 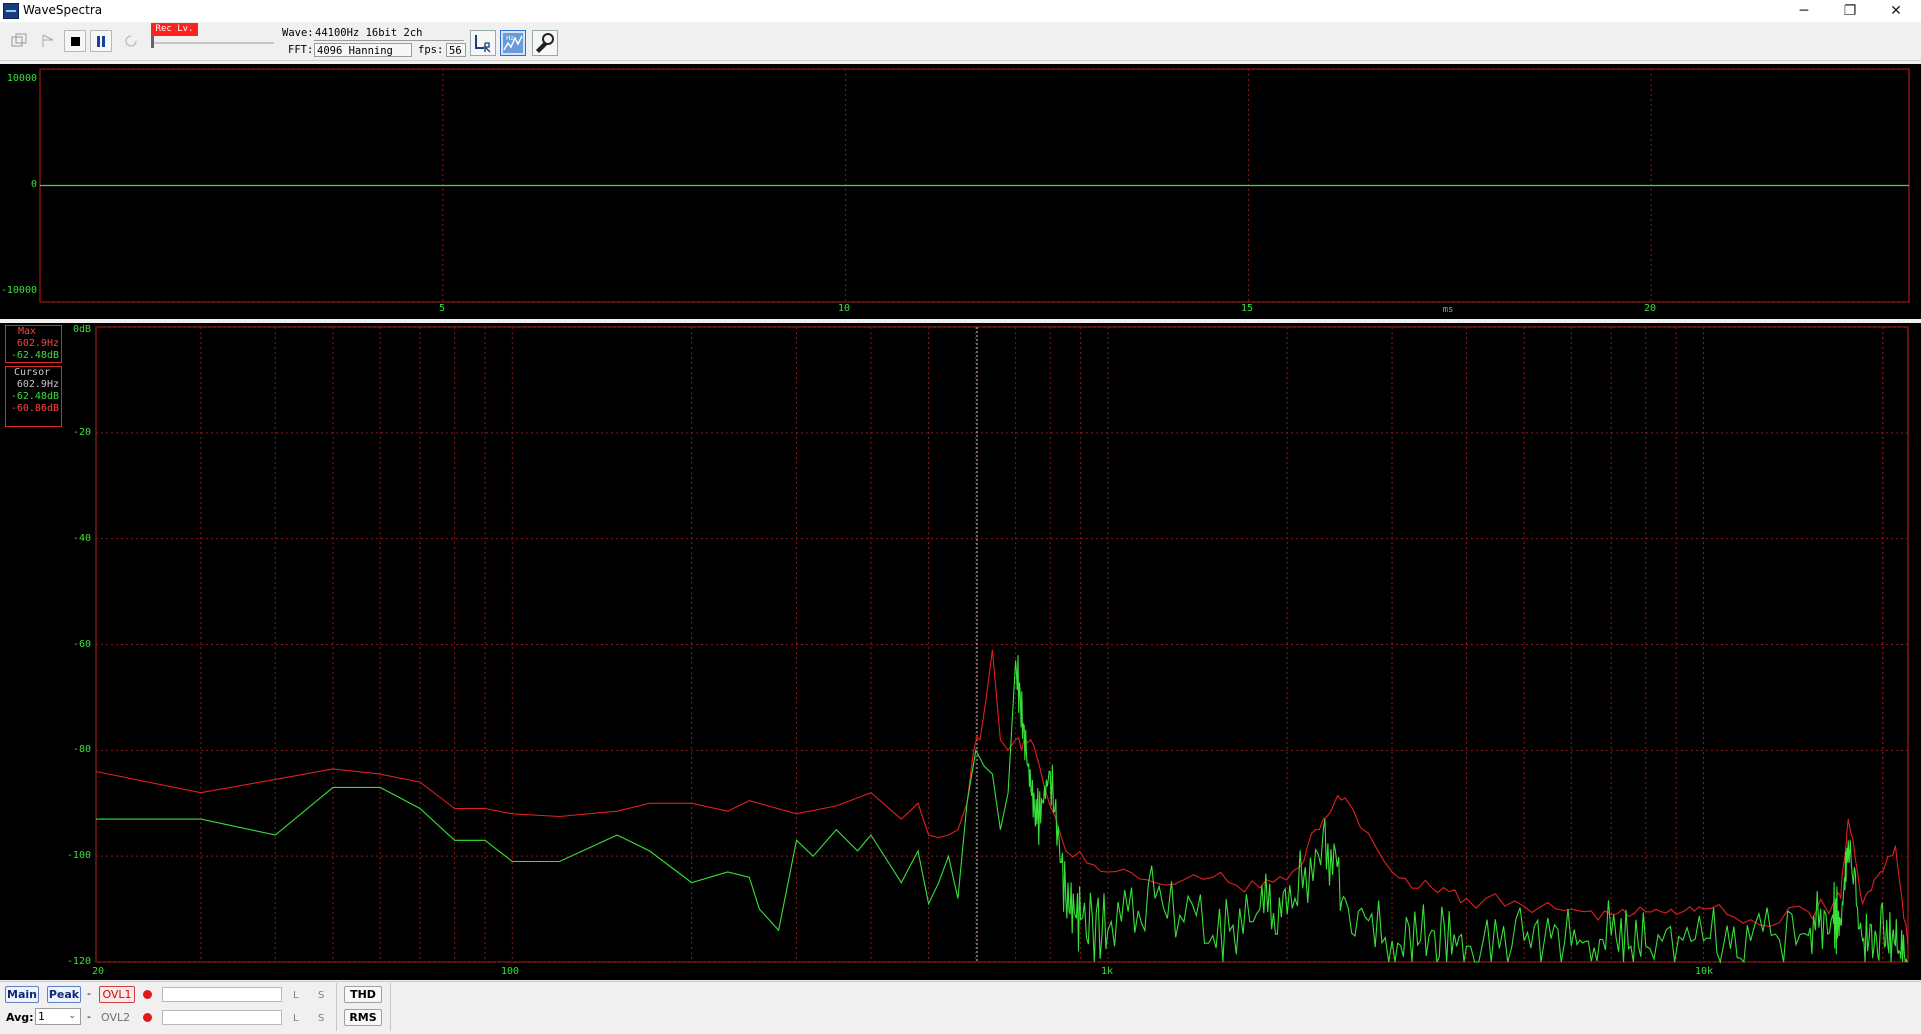 I want to click on close-button: ✕, so click(x=1896, y=11).